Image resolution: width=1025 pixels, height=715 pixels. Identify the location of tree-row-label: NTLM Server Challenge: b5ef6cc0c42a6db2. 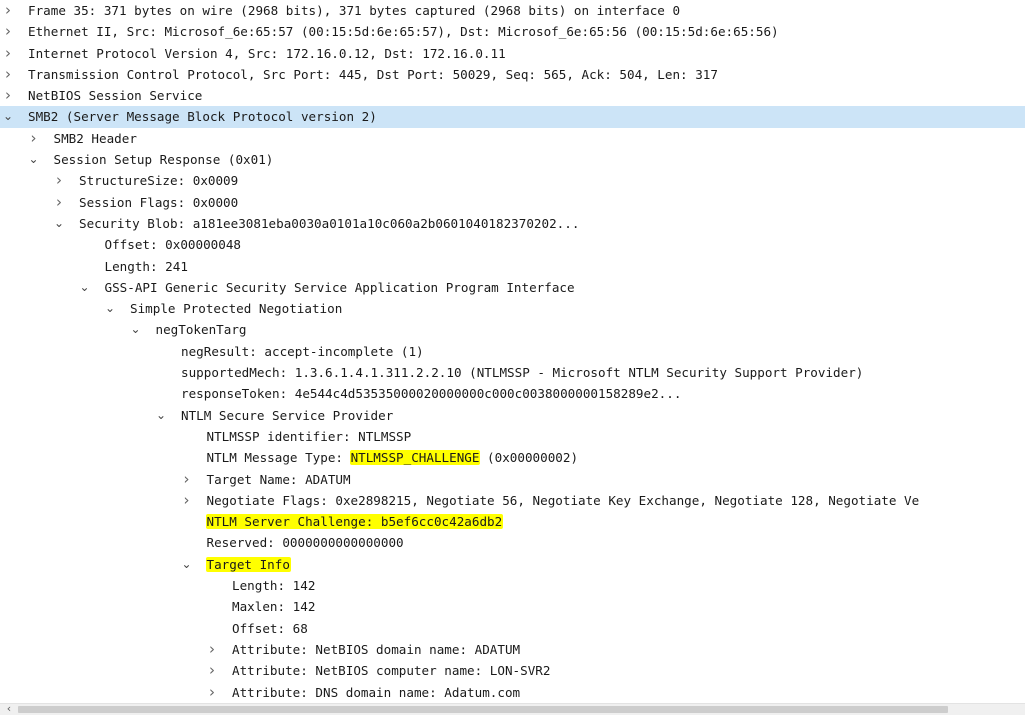
(354, 521).